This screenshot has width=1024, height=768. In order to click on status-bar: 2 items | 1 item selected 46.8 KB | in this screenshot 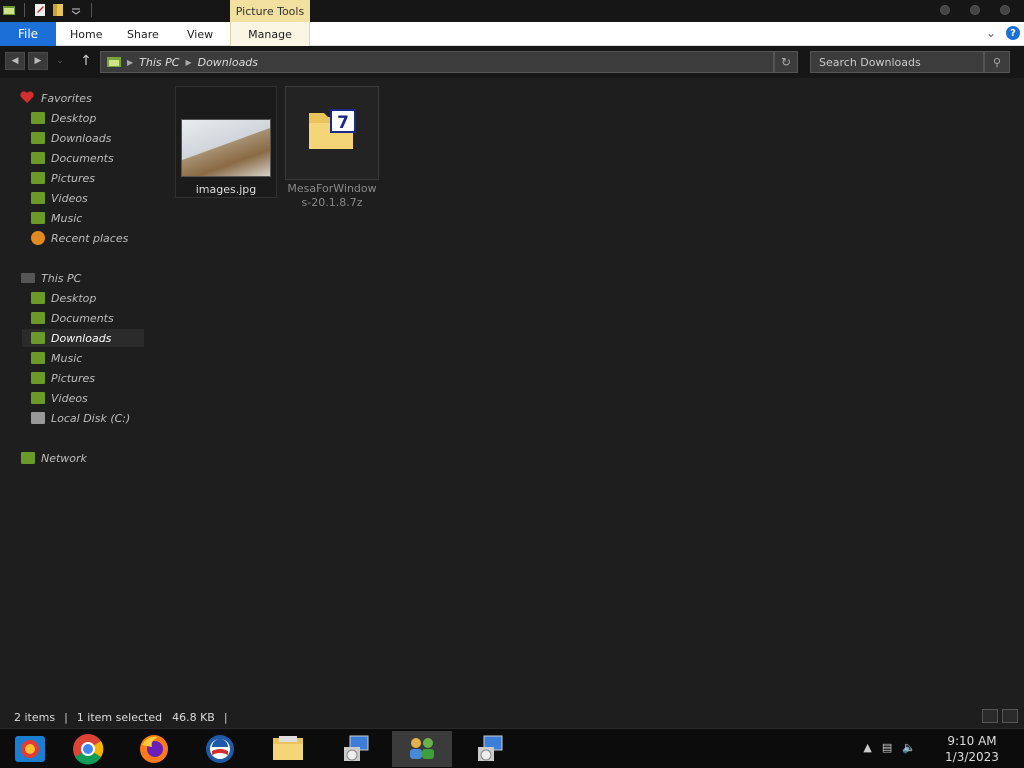, I will do `click(512, 717)`.